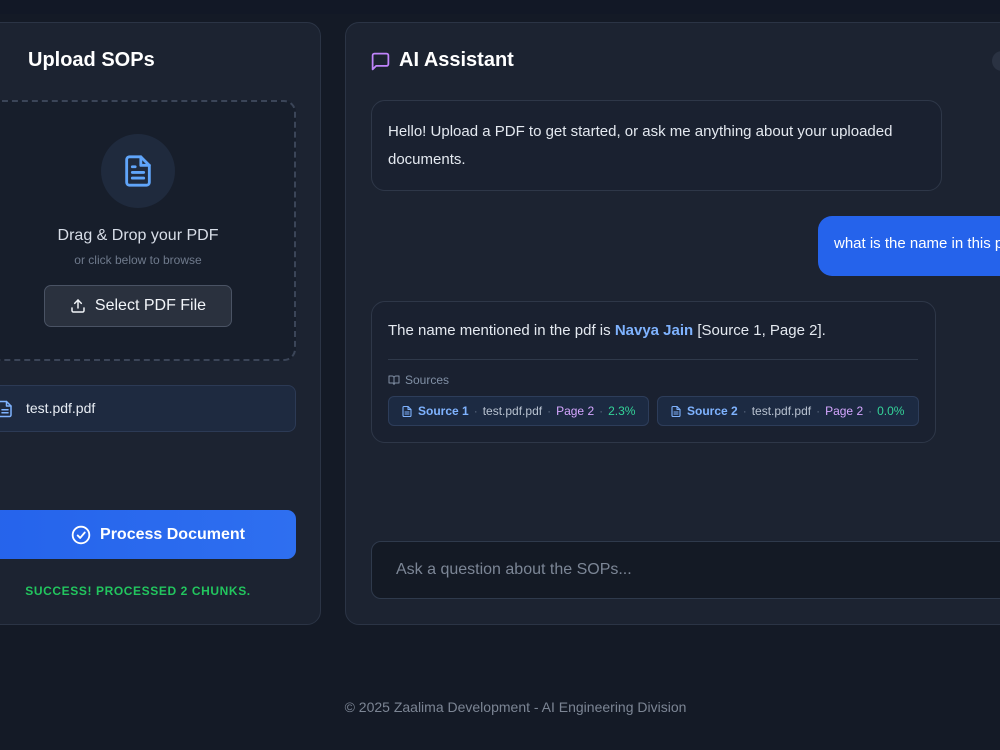 Image resolution: width=1000 pixels, height=750 pixels. Describe the element at coordinates (6, 409) in the screenshot. I see `file-icon` at that location.